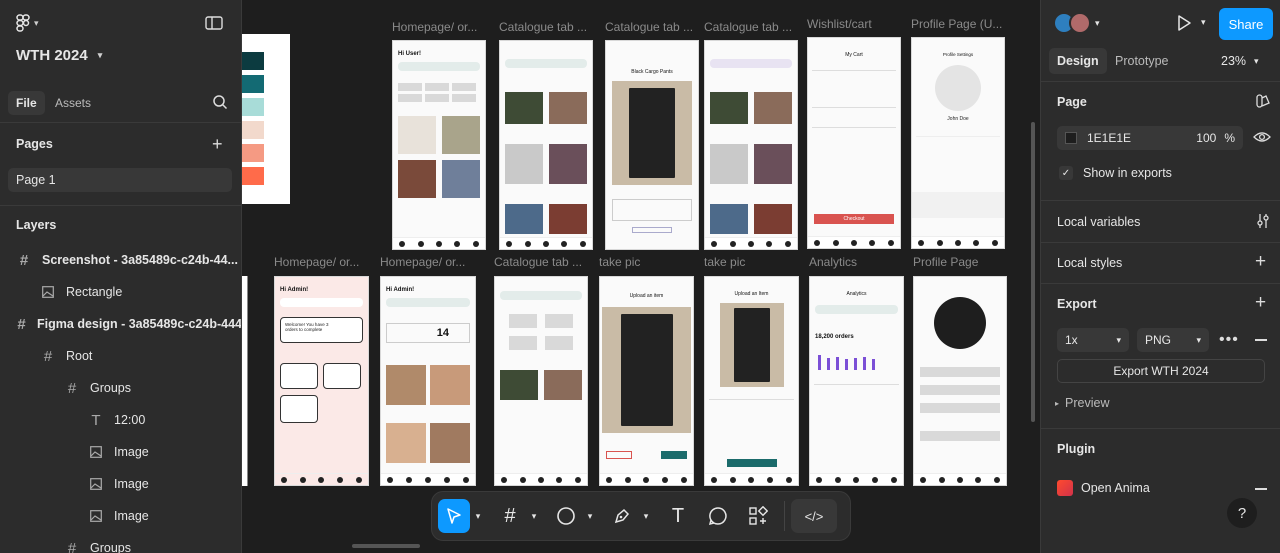 The width and height of the screenshot is (1280, 553). What do you see at coordinates (253, 107) in the screenshot?
I see `palette-swatch` at bounding box center [253, 107].